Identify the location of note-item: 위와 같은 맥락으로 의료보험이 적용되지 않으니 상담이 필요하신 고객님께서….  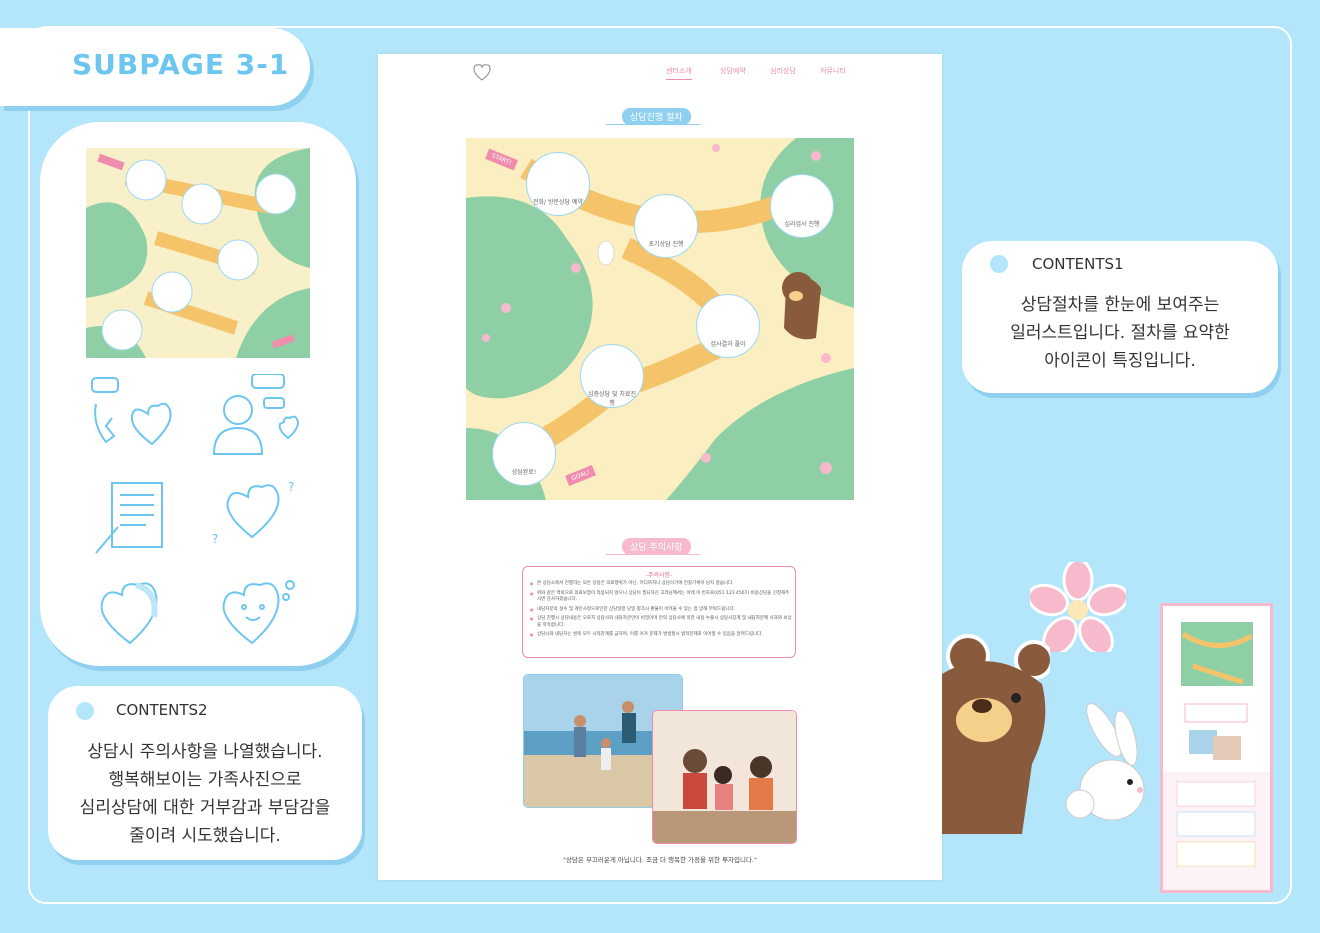
(661, 597).